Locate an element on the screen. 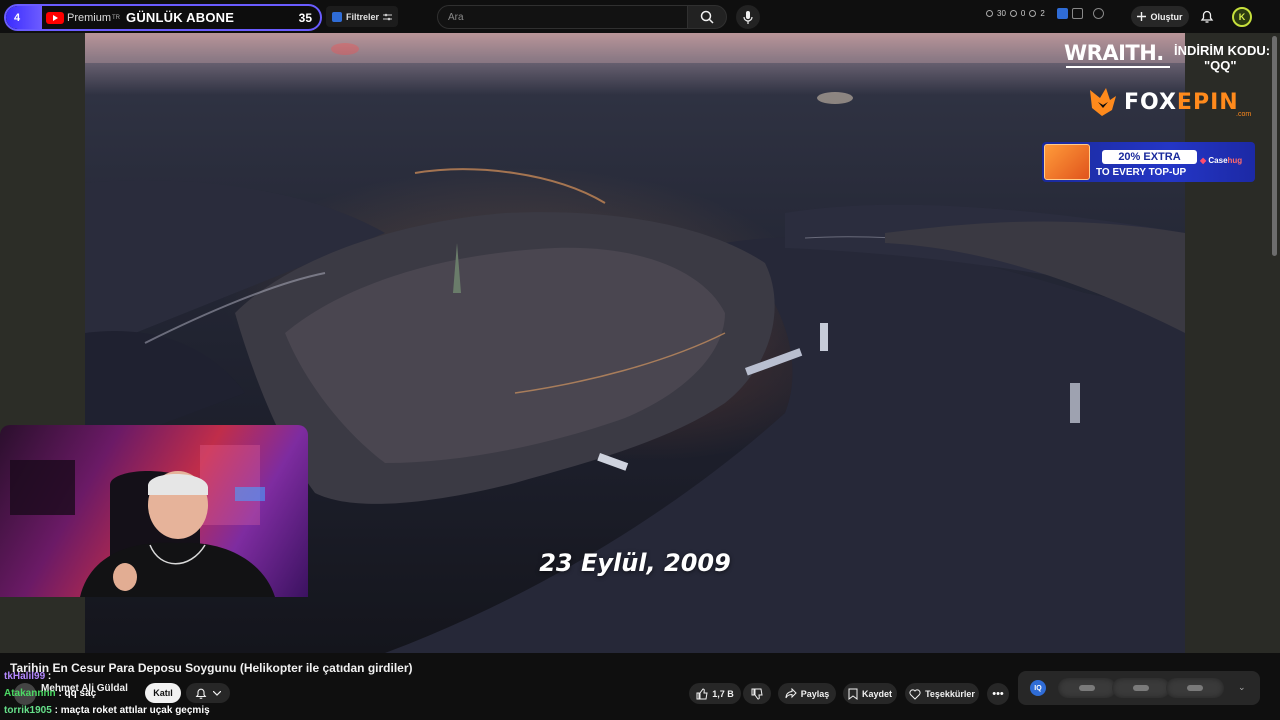 This screenshot has width=1280, height=720. extension-expand-icon: ⌄ is located at coordinates (1242, 687).